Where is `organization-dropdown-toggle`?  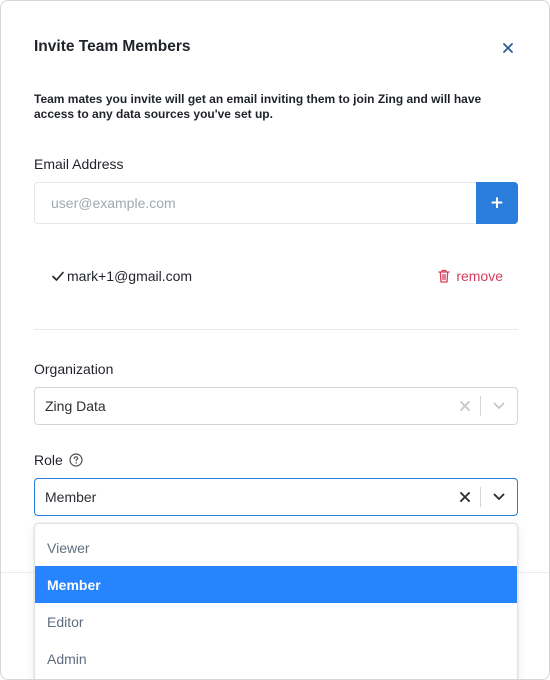
organization-dropdown-toggle is located at coordinates (499, 406).